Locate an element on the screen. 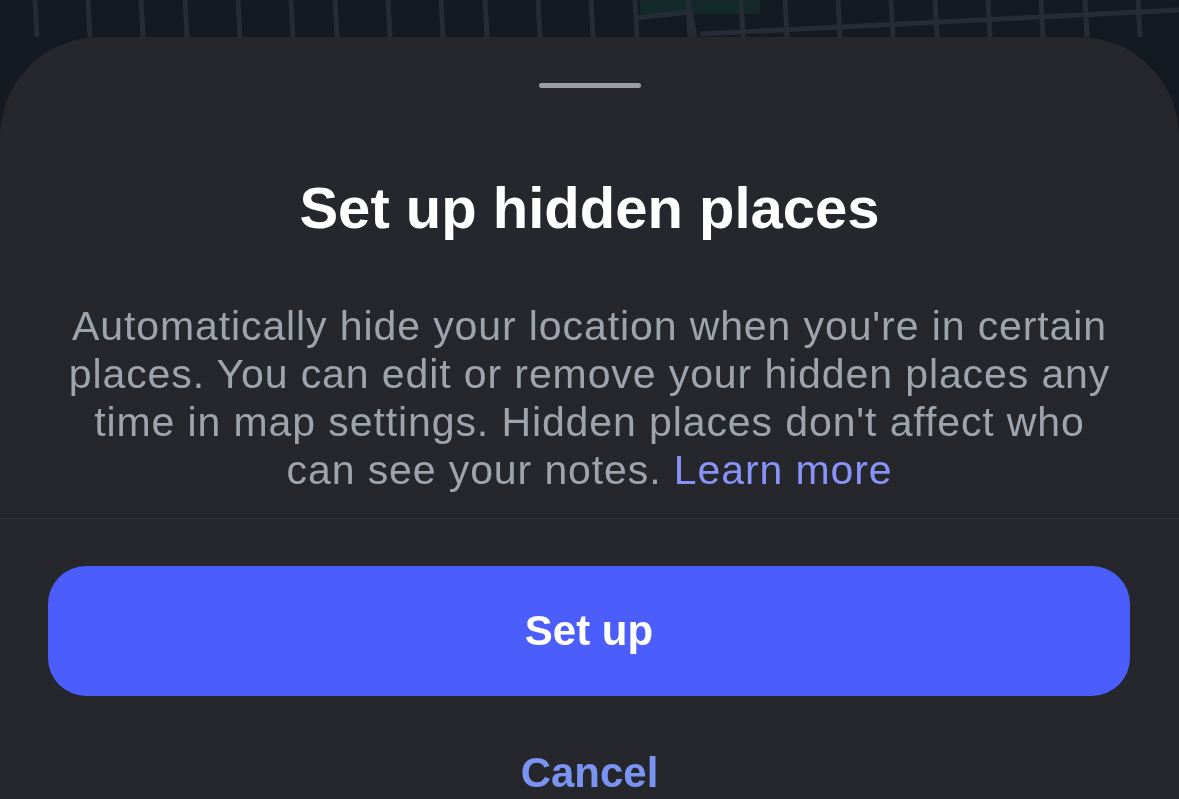 The image size is (1179, 799). sheet-title: Set up hidden places is located at coordinates (589, 208).